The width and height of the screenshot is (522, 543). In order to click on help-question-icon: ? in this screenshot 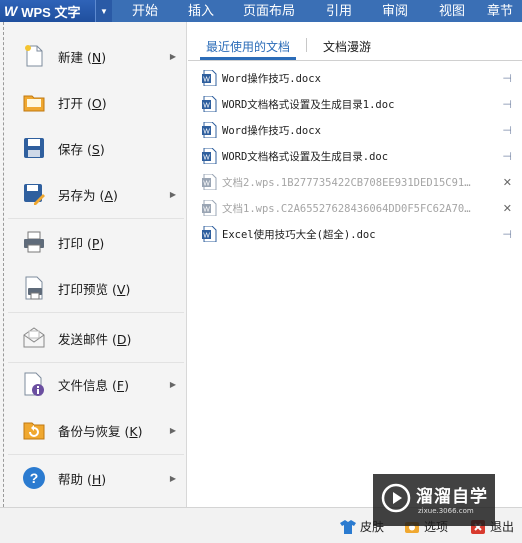, I will do `click(34, 478)`.